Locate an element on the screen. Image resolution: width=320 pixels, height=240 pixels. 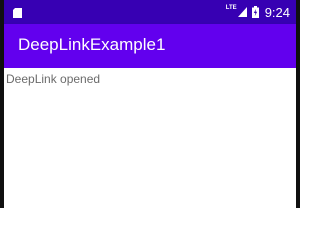
status-clock: 9:24 is located at coordinates (277, 12).